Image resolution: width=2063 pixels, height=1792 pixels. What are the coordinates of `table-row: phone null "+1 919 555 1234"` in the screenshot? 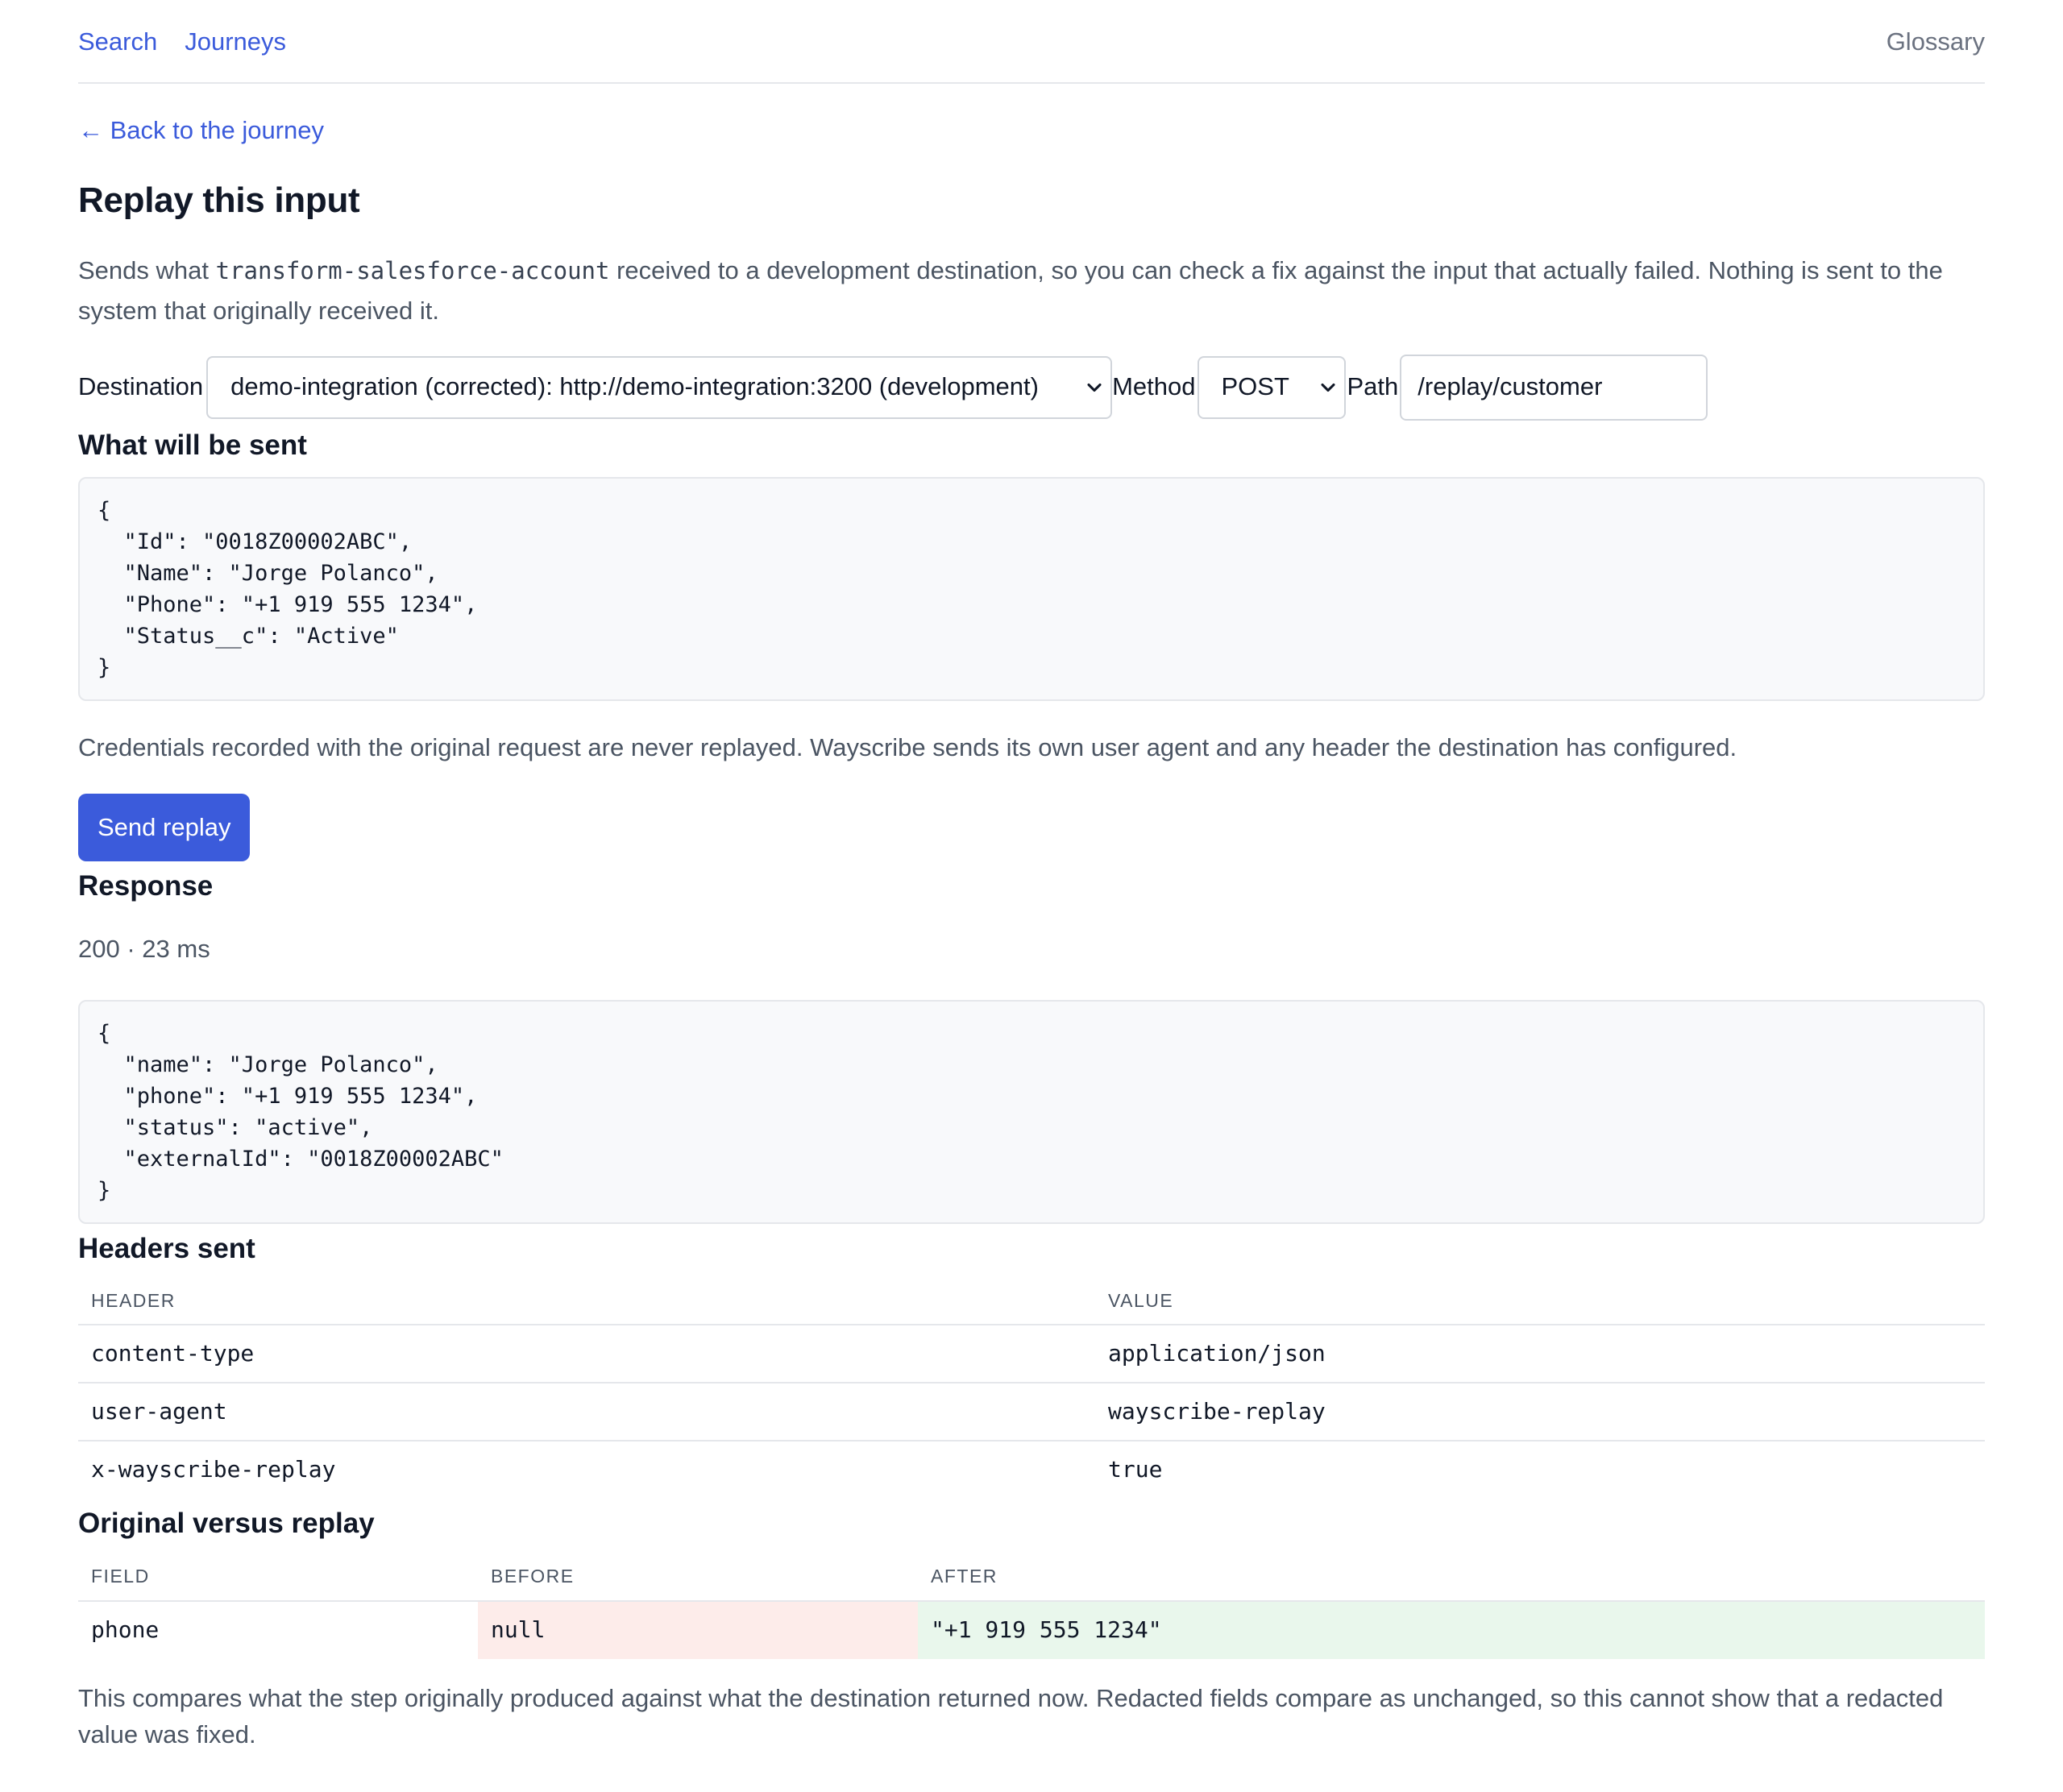 It's located at (1031, 1629).